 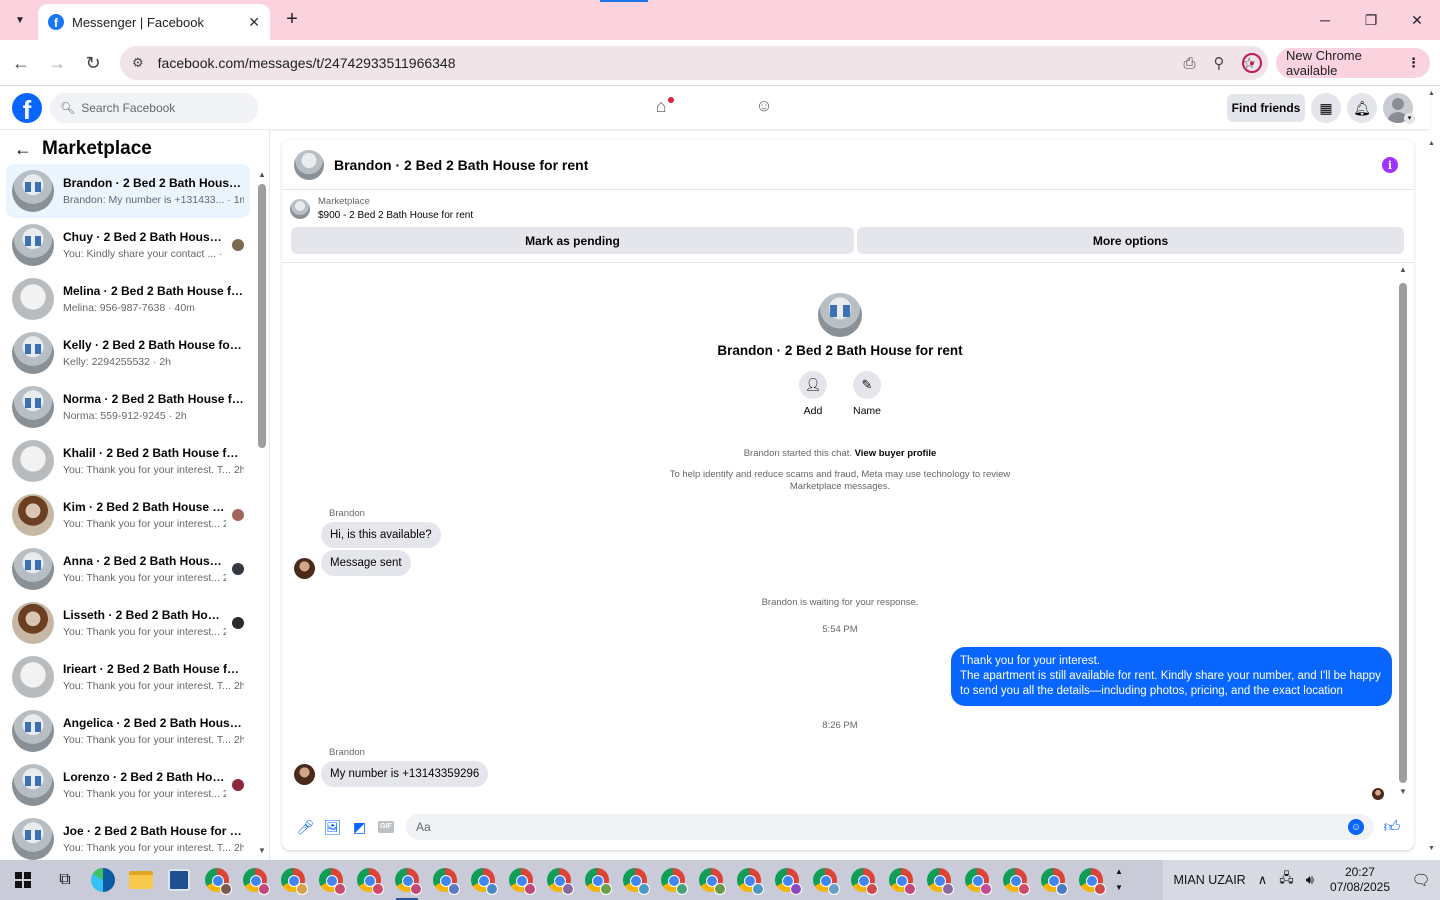 I want to click on scrollbar-thumb, so click(x=262, y=316).